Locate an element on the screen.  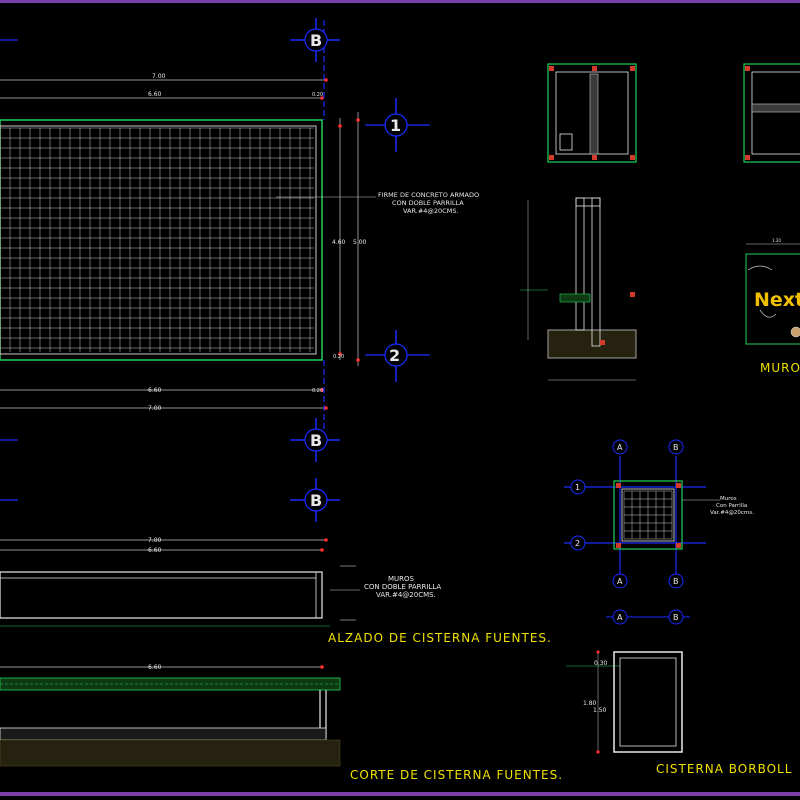
slab-rebar-grid is located at coordinates (157, 239).